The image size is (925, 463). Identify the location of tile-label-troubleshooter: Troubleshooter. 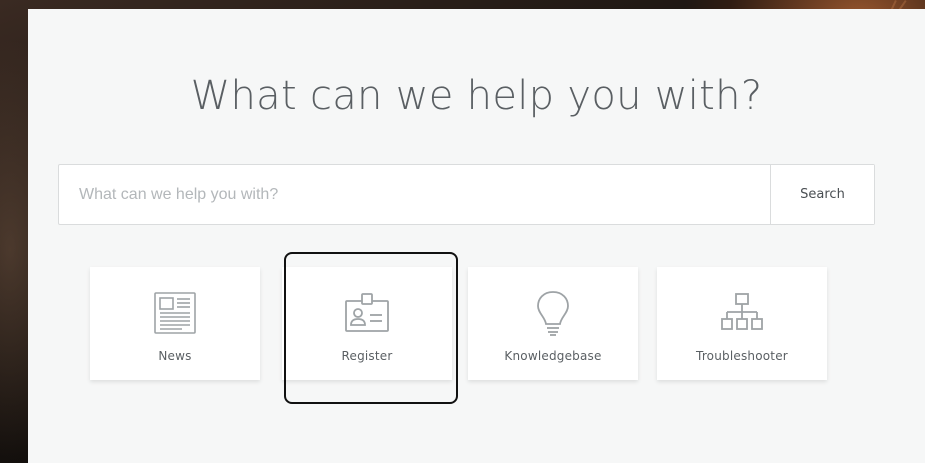
(742, 356).